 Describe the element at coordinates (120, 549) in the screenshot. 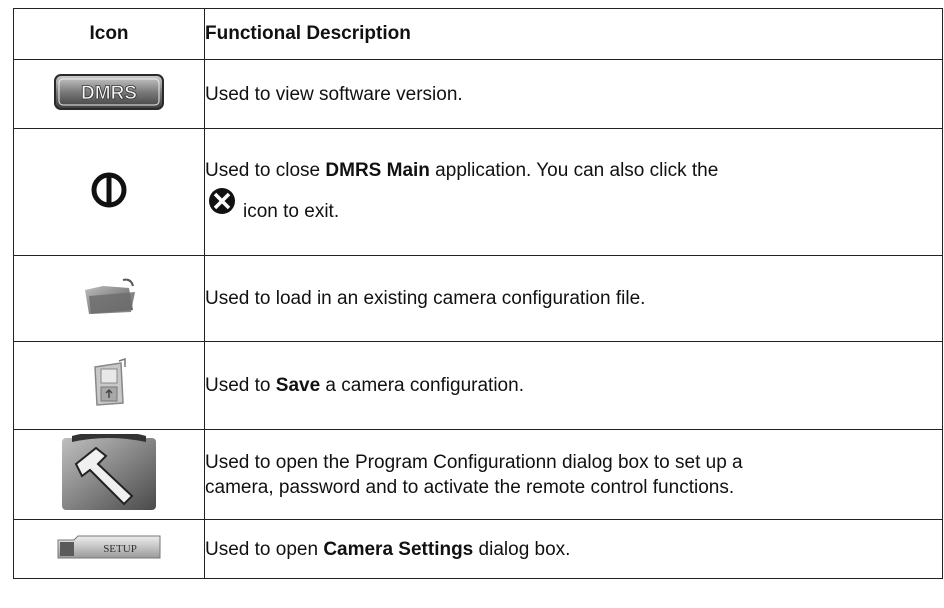

I see `setup-button-text: SETUP` at that location.